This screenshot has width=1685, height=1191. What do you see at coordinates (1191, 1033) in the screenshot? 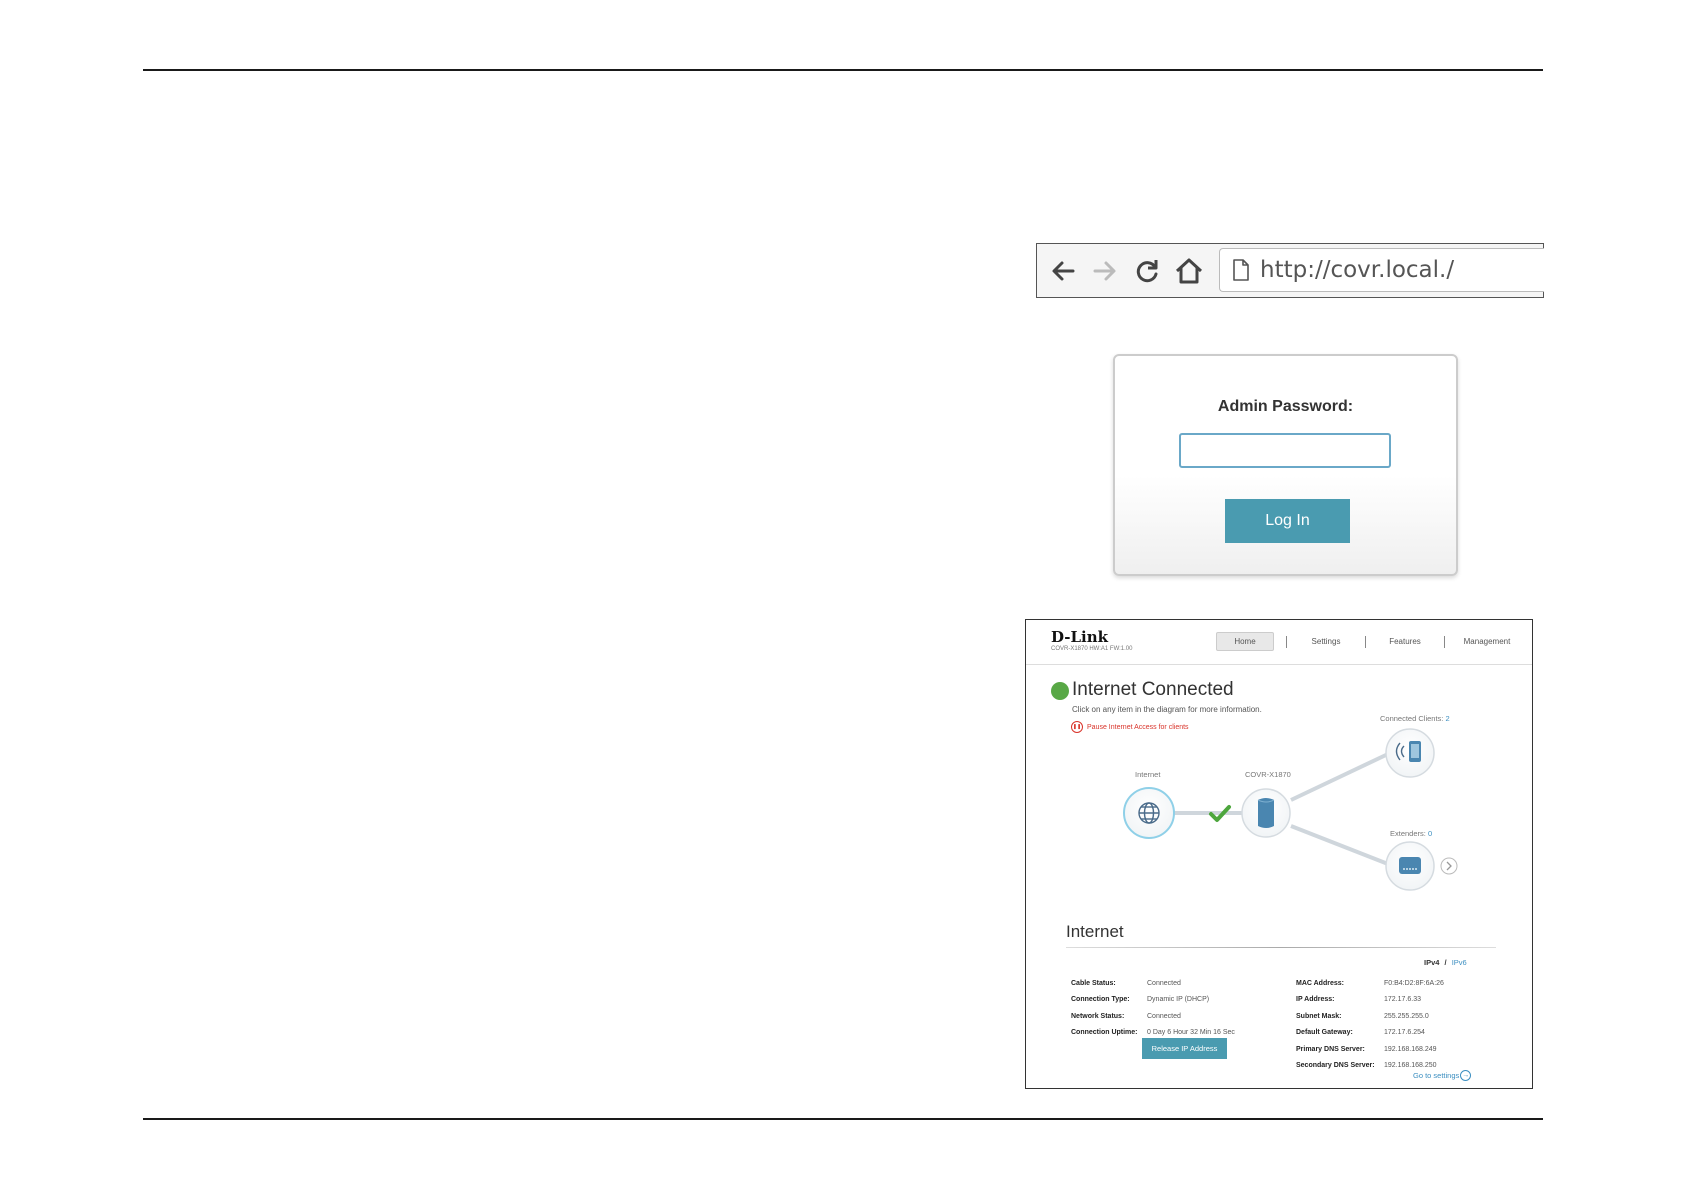
I see `info-value: 0 Day 6 Hour 32 Min 16 Sec` at bounding box center [1191, 1033].